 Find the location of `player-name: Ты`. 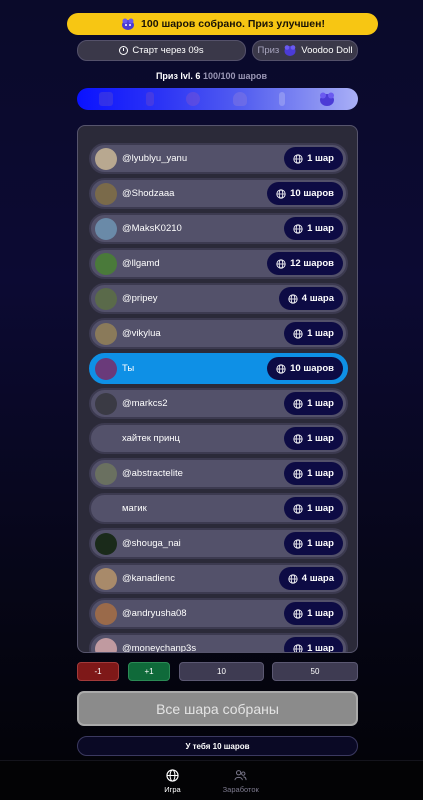

player-name: Ты is located at coordinates (128, 368).